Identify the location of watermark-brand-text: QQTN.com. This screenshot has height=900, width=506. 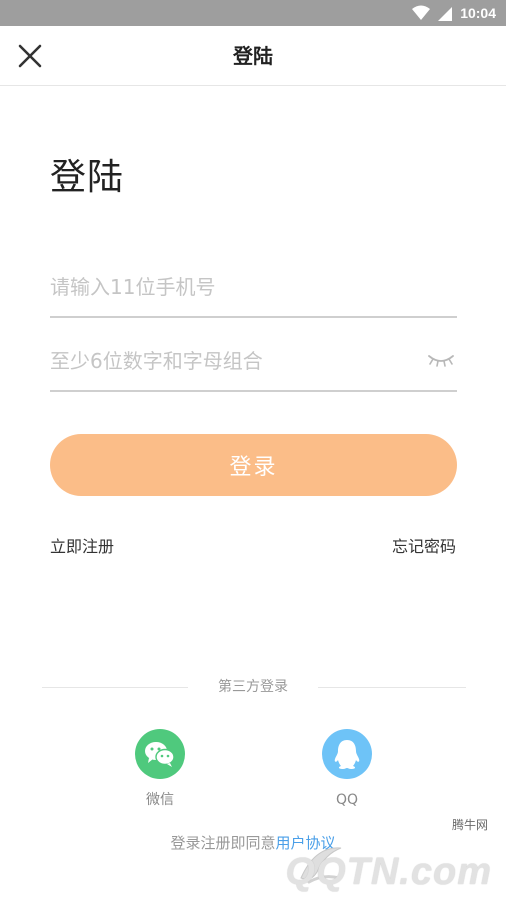
(388, 872).